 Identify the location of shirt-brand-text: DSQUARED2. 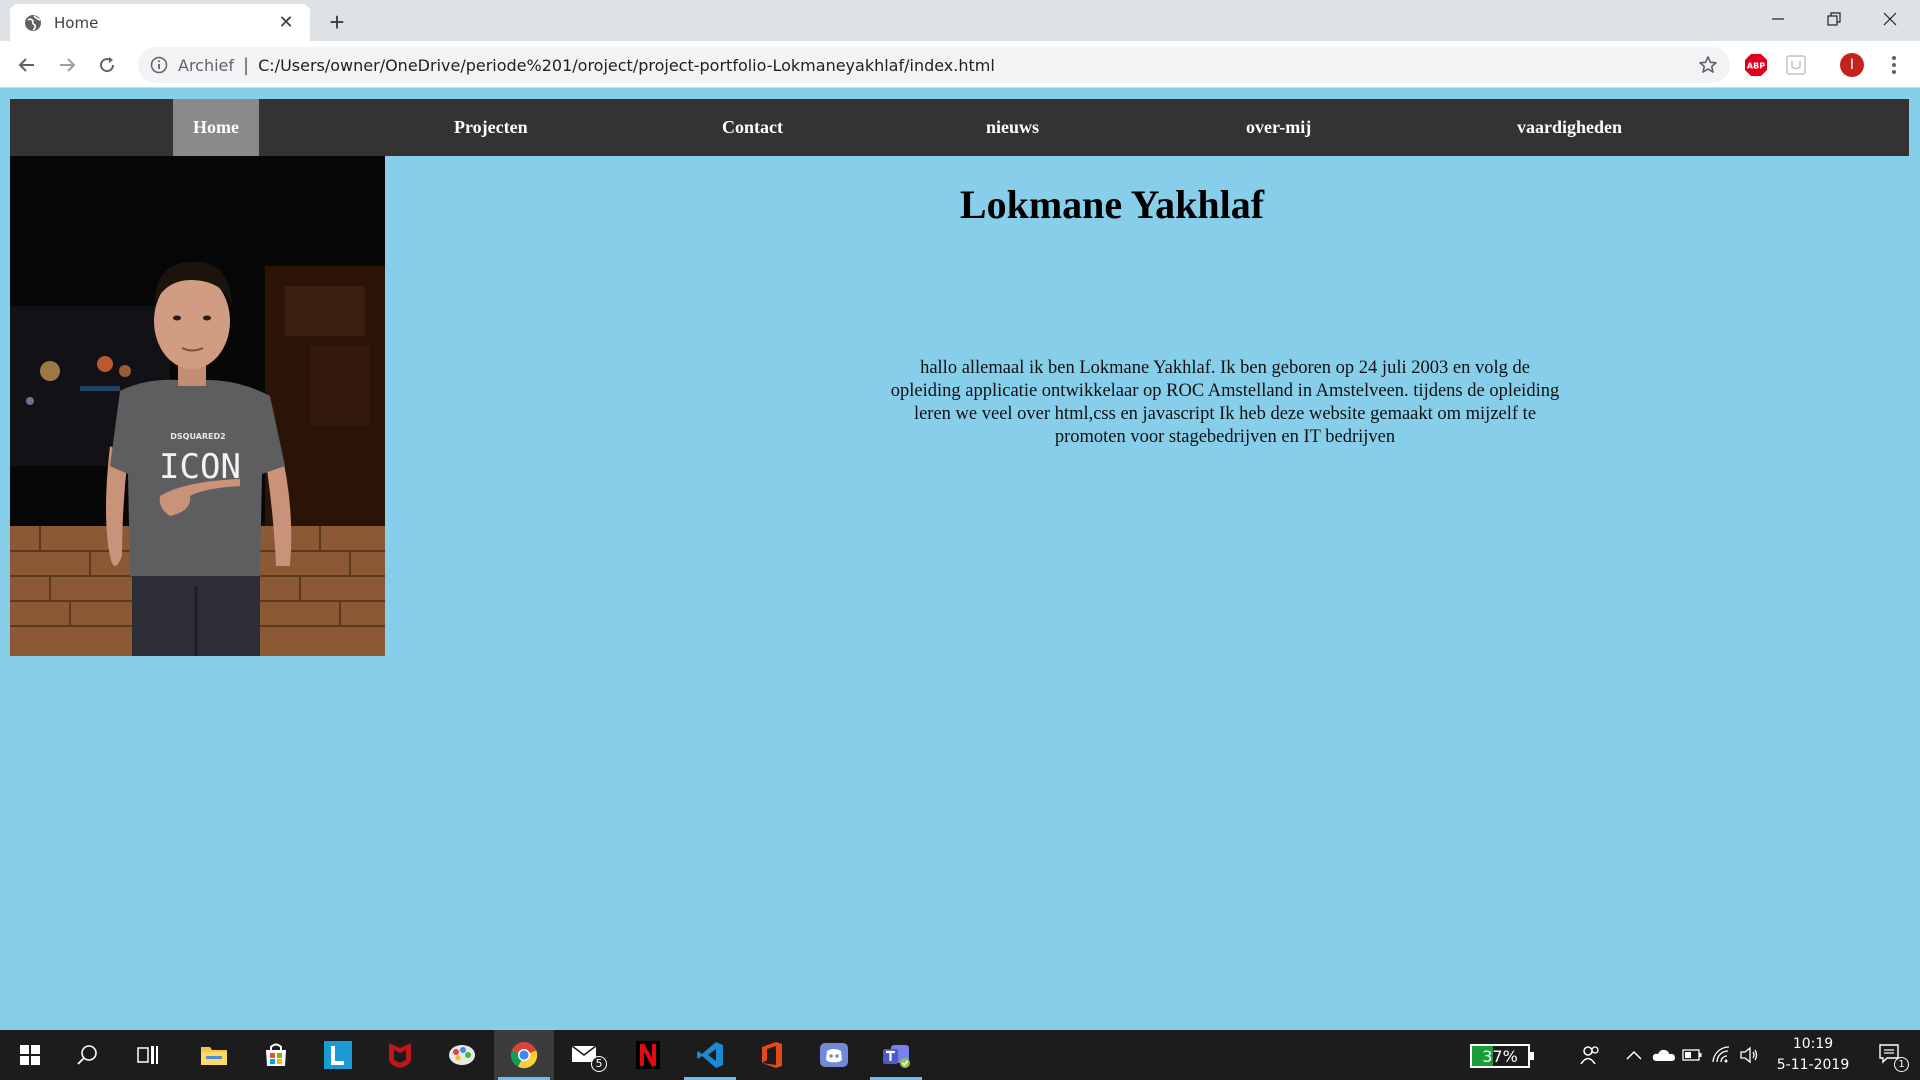
(197, 436).